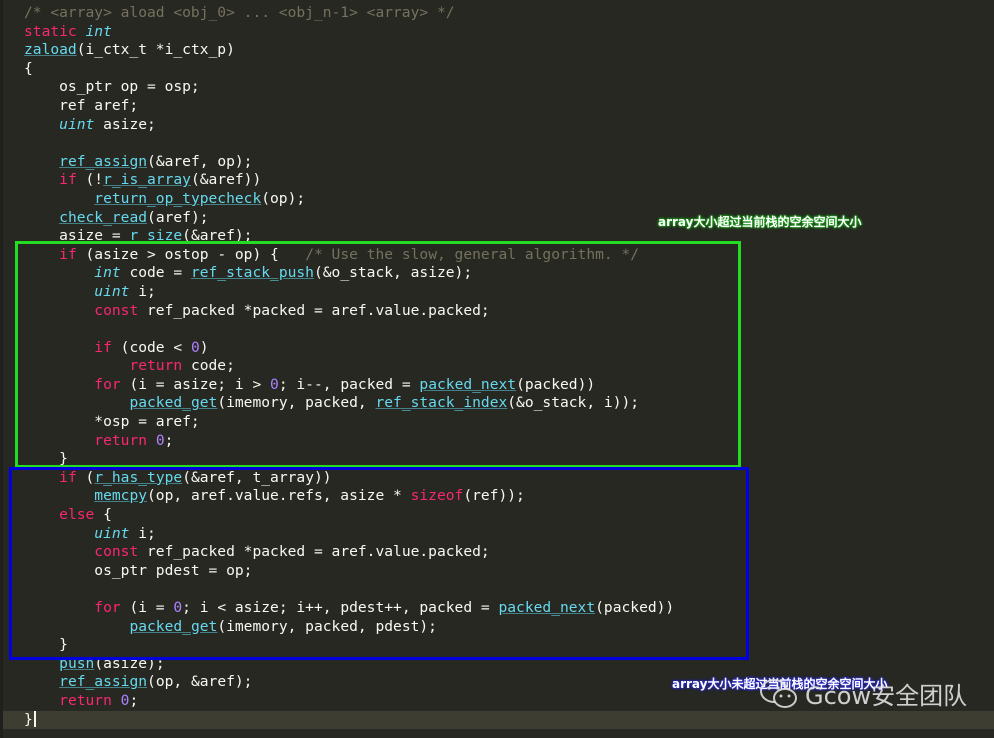 The width and height of the screenshot is (994, 738). What do you see at coordinates (283, 198) in the screenshot?
I see `code-token: (op);` at bounding box center [283, 198].